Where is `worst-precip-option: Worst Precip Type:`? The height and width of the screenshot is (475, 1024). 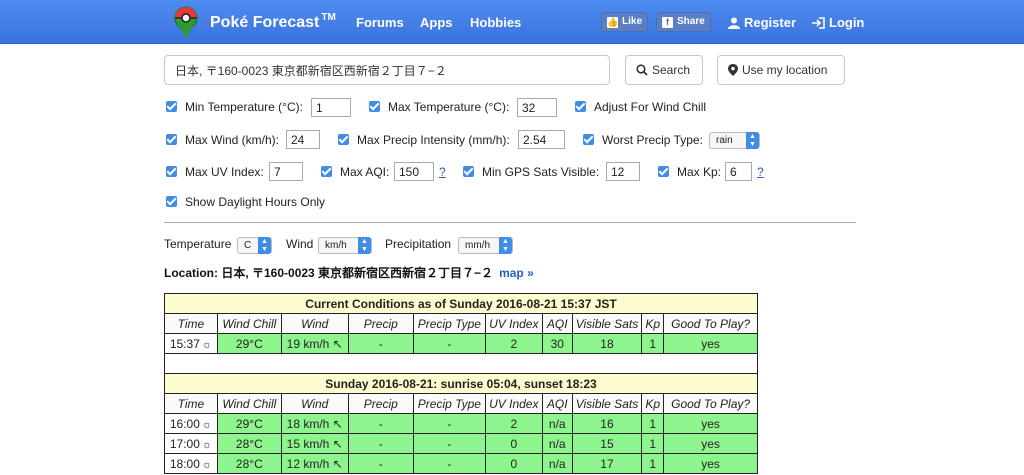
worst-precip-option: Worst Precip Type: is located at coordinates (643, 140).